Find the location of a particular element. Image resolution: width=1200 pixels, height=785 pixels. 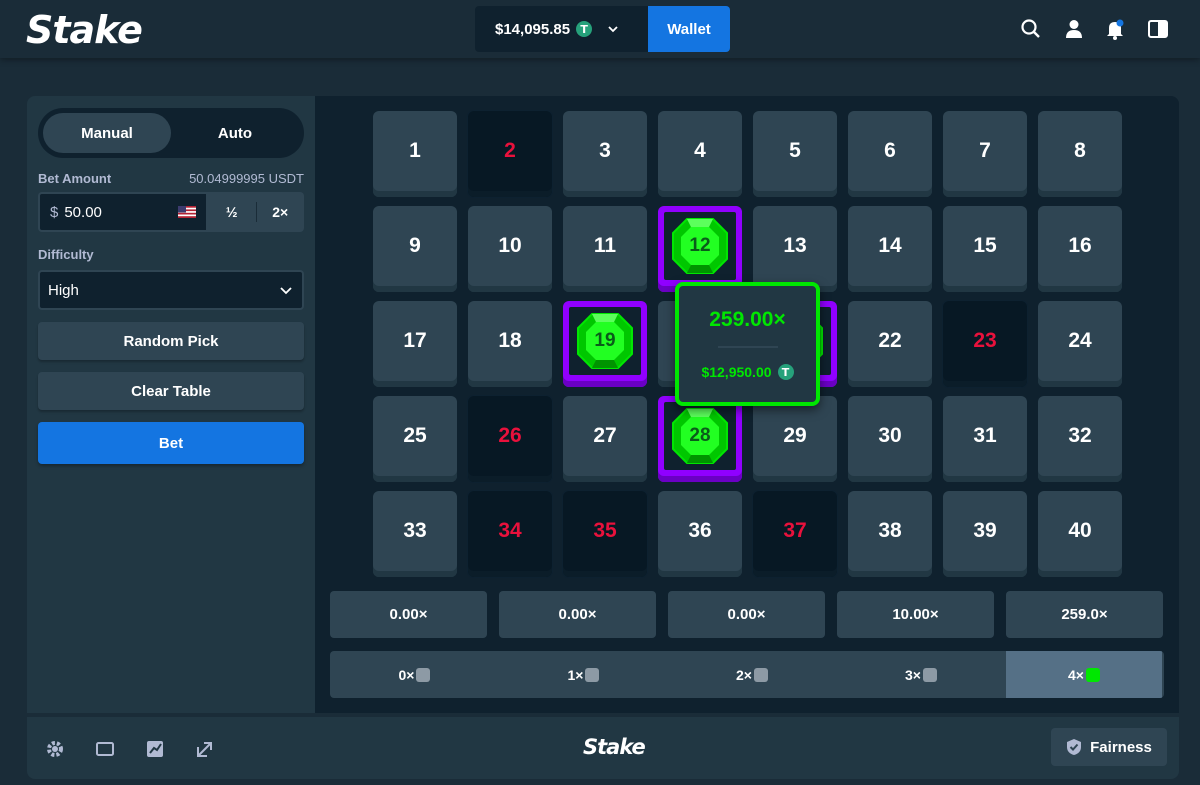

tile-gem-container: 19 is located at coordinates (605, 341).